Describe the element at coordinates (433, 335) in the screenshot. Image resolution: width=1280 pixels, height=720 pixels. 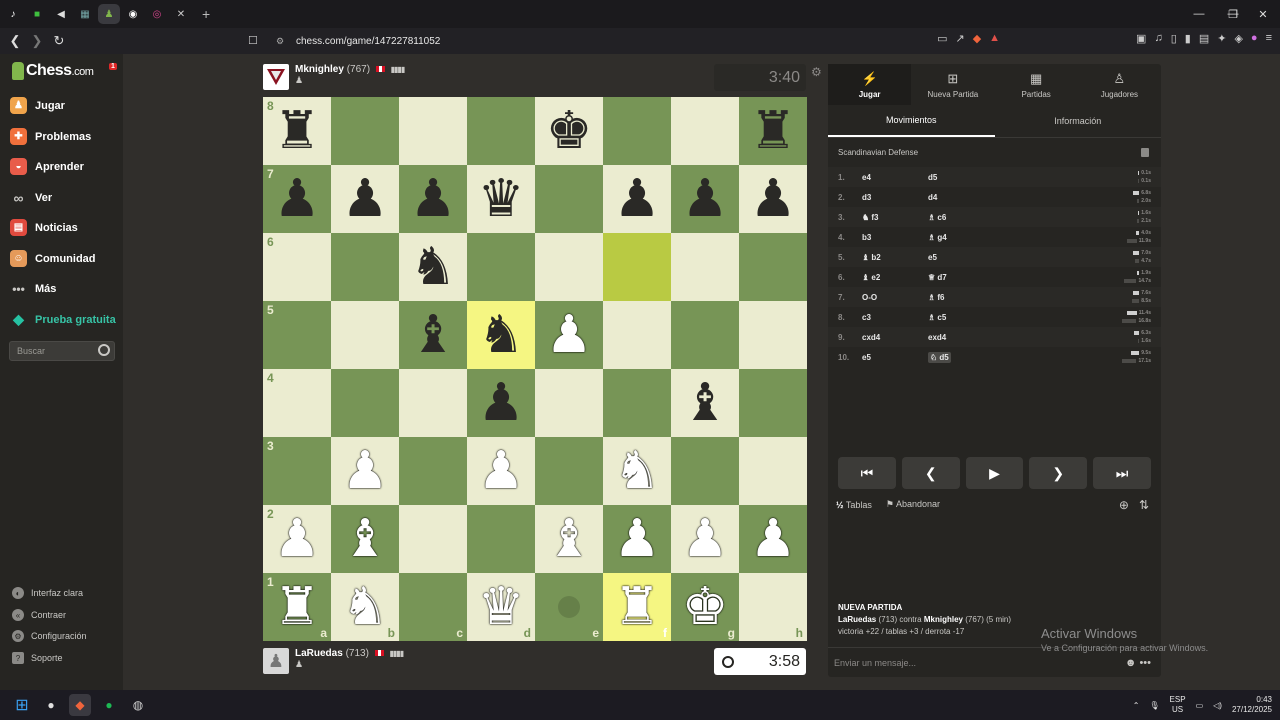
I see `square-c5: ♝` at that location.